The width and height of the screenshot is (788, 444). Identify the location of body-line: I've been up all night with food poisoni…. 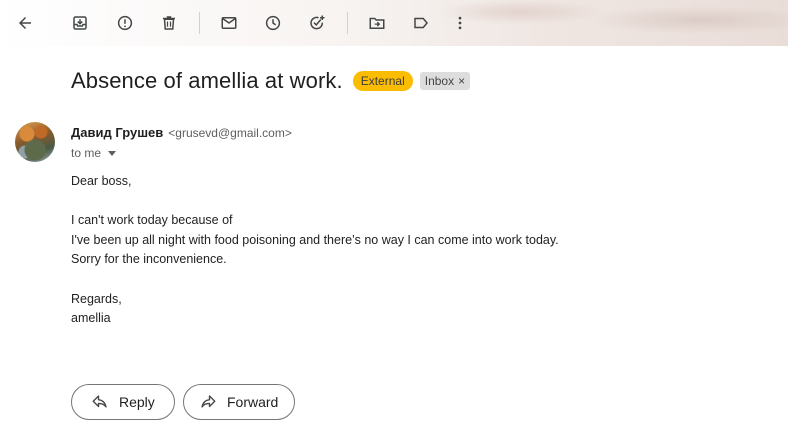
(315, 239).